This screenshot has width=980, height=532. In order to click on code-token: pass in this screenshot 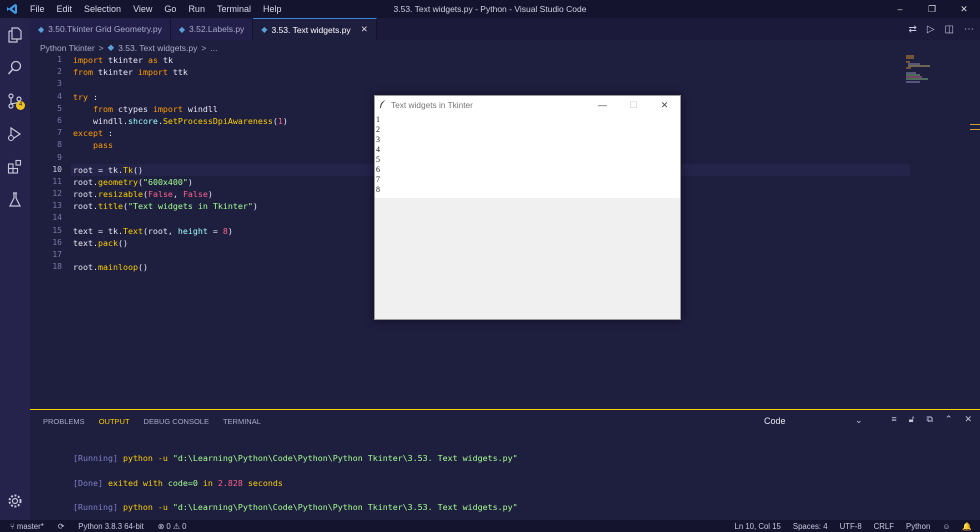, I will do `click(102, 145)`.